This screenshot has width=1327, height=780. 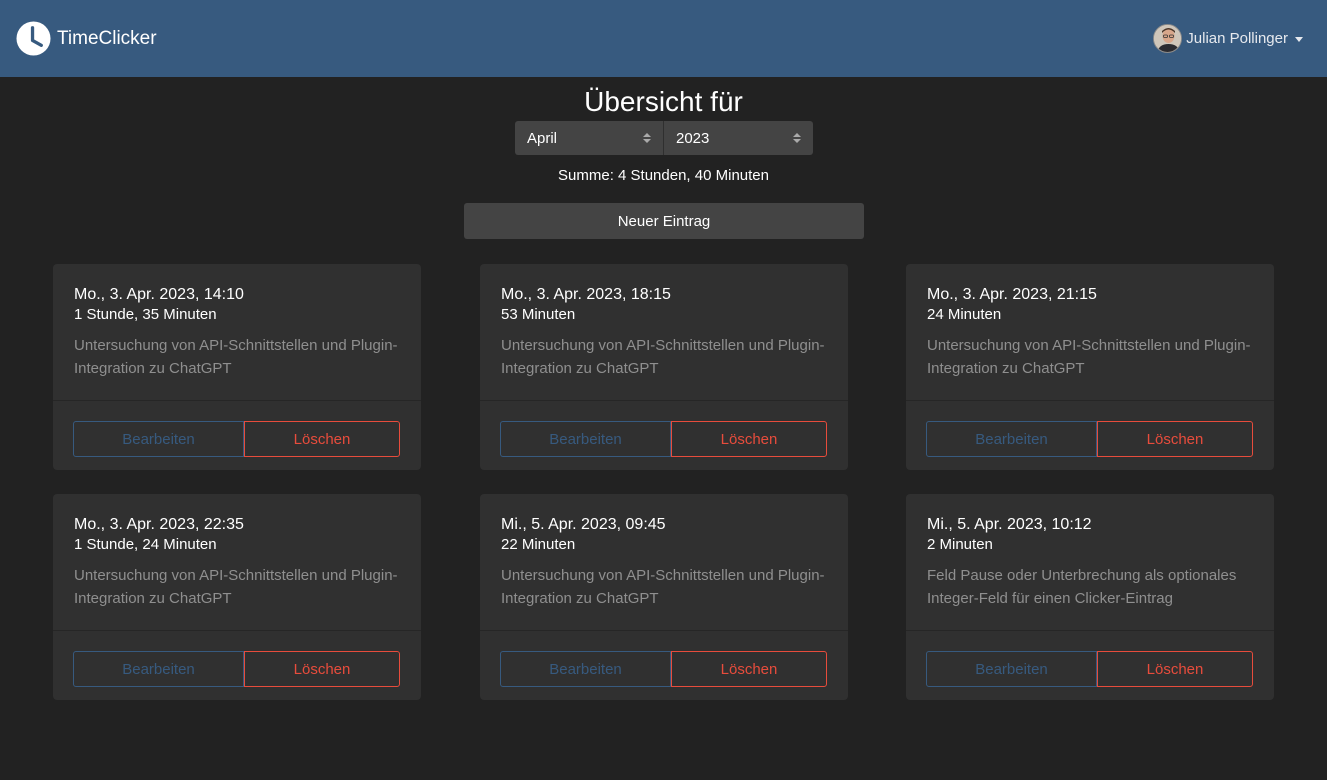 What do you see at coordinates (586, 294) in the screenshot?
I see `entry-date: Mo., 3. Apr. 2023, 18:15` at bounding box center [586, 294].